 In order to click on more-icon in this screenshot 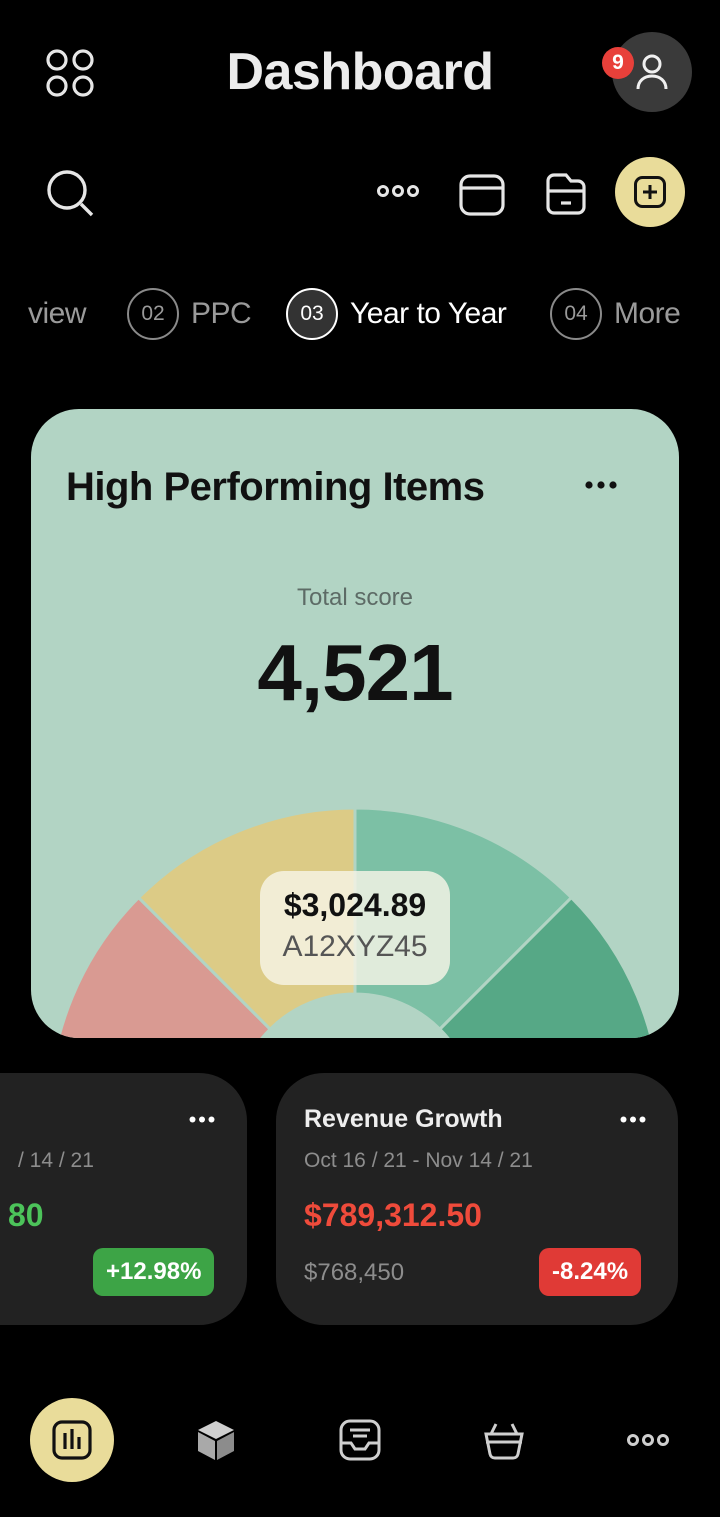, I will do `click(648, 1440)`.